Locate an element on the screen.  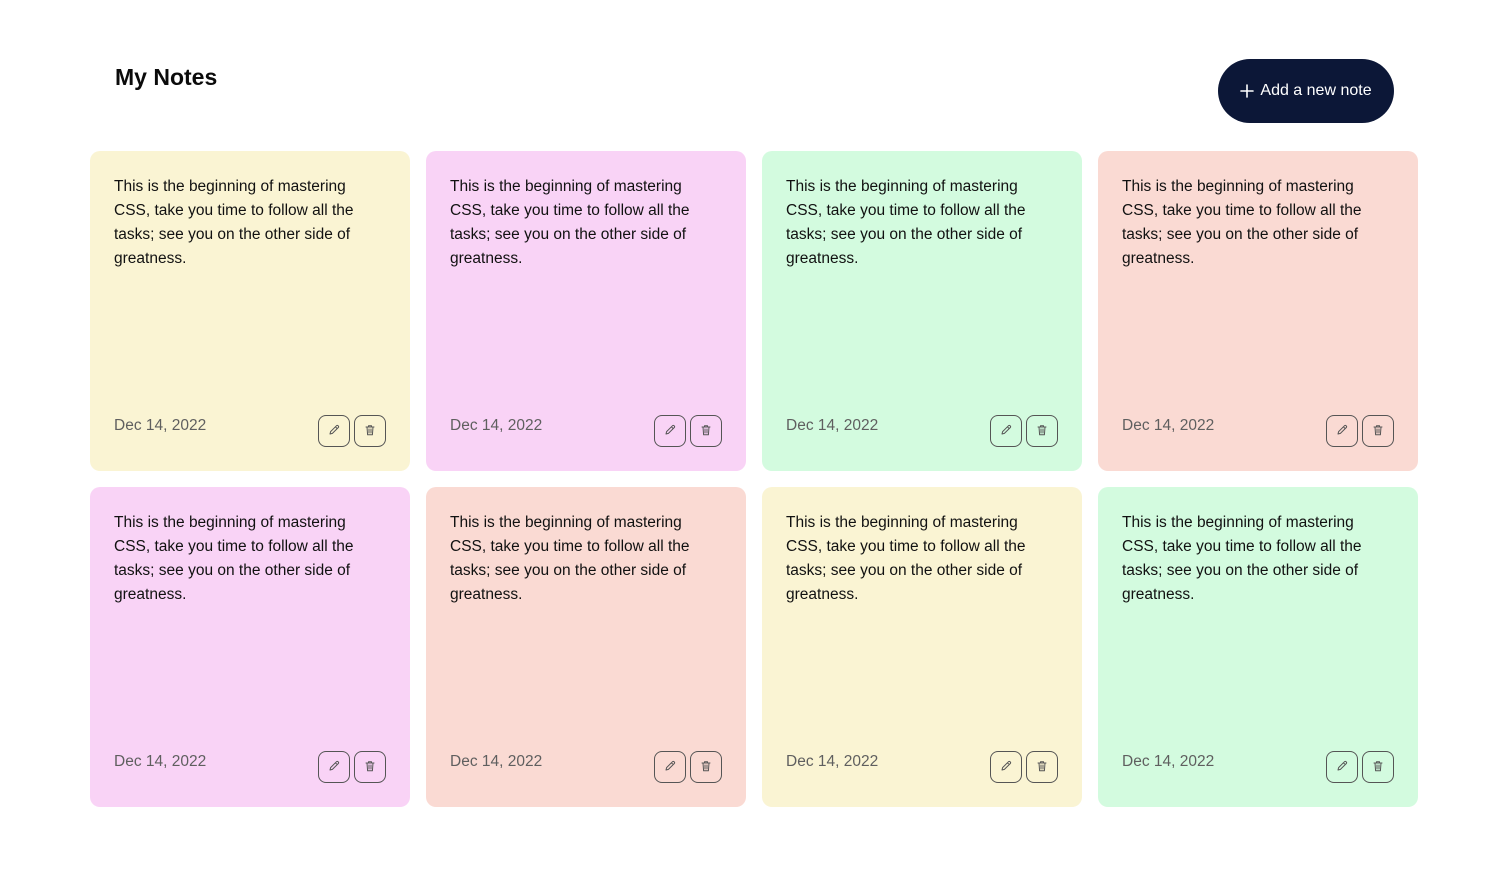
page-title: My Notes is located at coordinates (166, 77).